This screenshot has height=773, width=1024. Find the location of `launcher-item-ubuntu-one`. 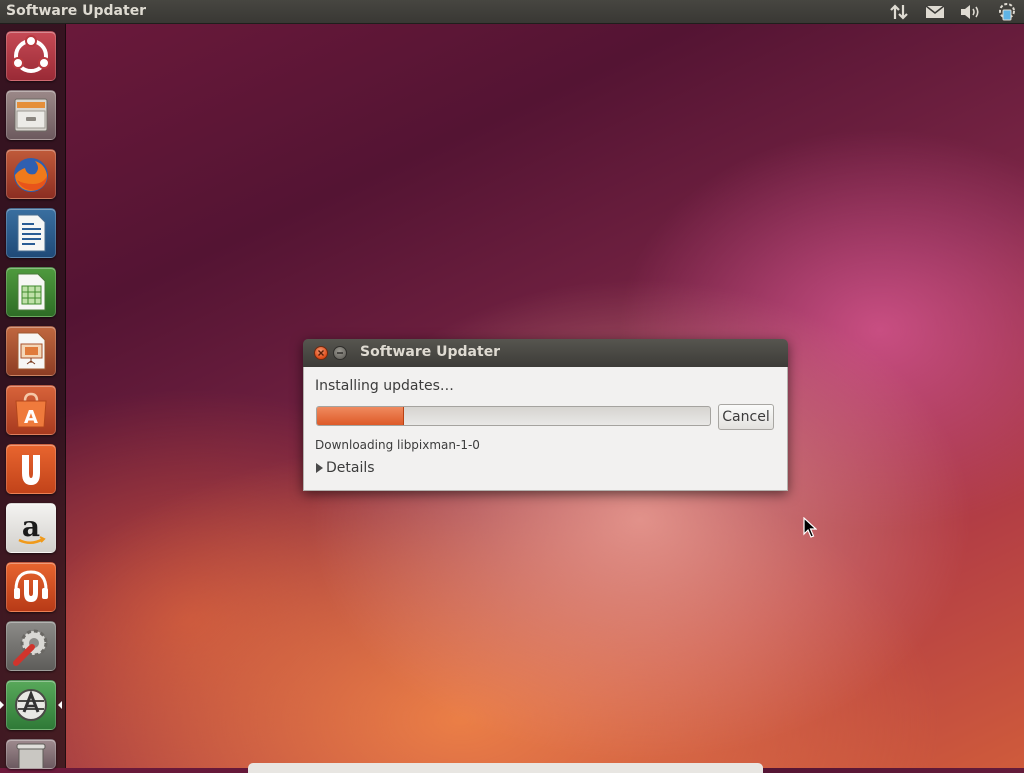

launcher-item-ubuntu-one is located at coordinates (31, 469).